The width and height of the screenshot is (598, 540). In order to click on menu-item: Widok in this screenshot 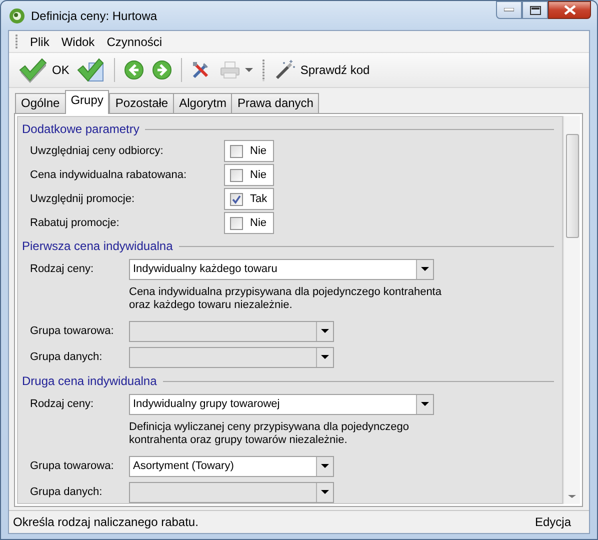, I will do `click(78, 41)`.